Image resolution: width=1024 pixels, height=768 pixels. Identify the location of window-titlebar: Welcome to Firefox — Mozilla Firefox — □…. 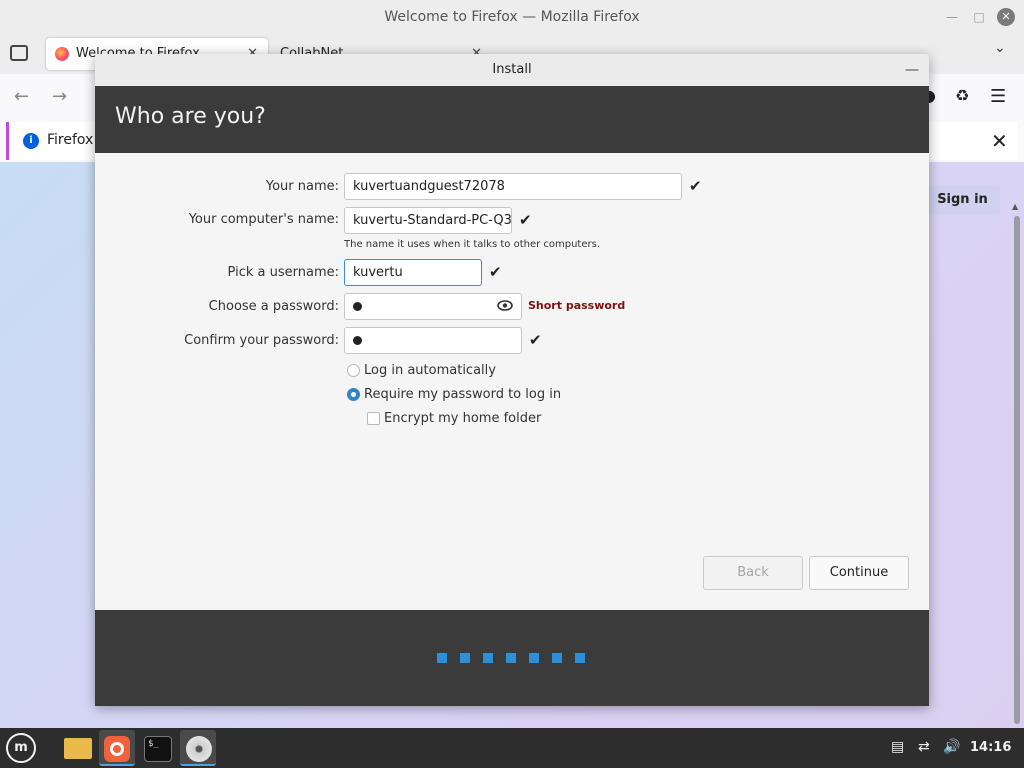
(512, 17).